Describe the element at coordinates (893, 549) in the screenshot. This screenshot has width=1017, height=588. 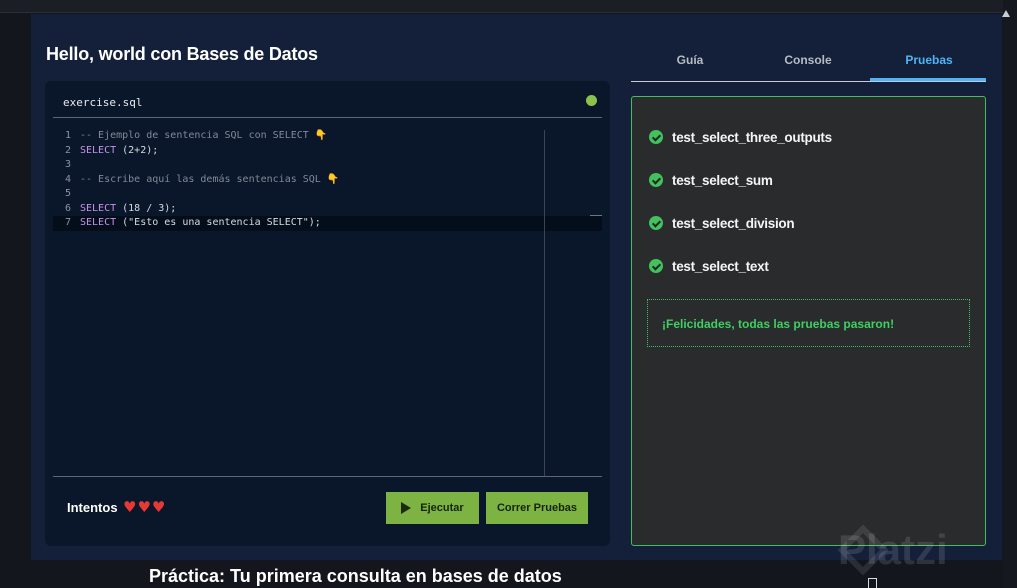
I see `watermark: Platzi` at that location.